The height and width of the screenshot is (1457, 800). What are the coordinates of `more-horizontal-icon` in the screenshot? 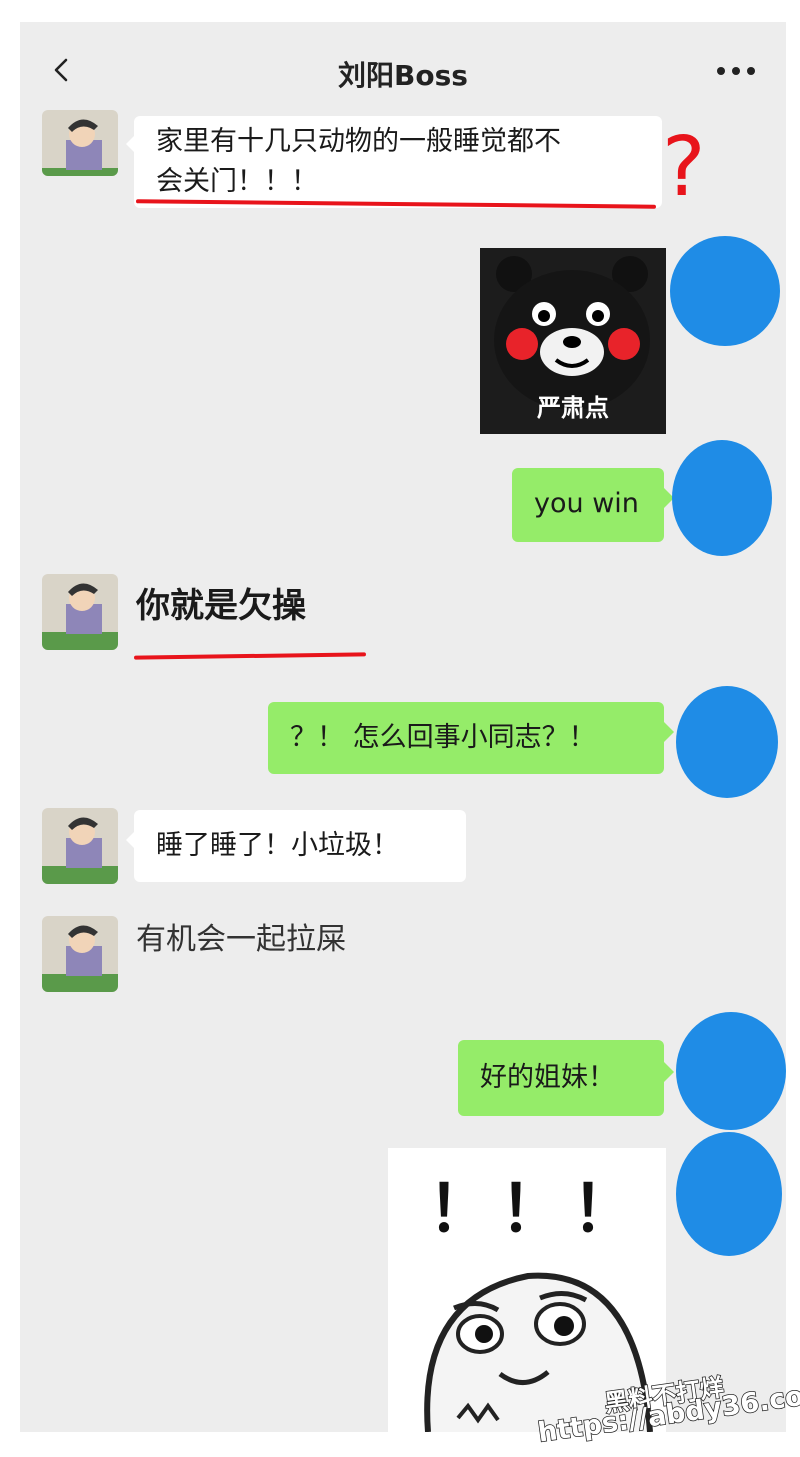 It's located at (736, 71).